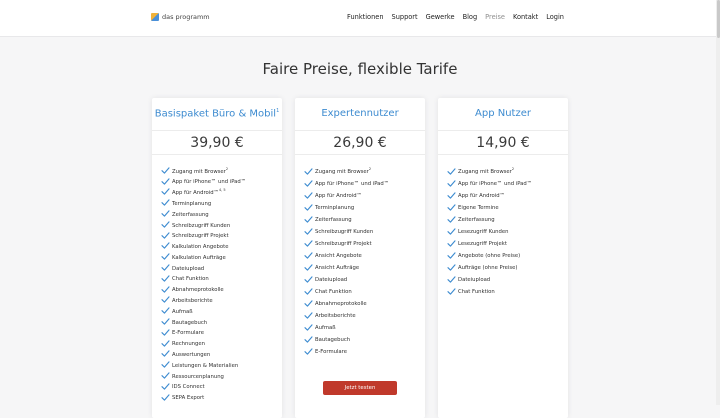 This screenshot has width=720, height=418. What do you see at coordinates (346, 195) in the screenshot?
I see `feature-item: App für Android™` at bounding box center [346, 195].